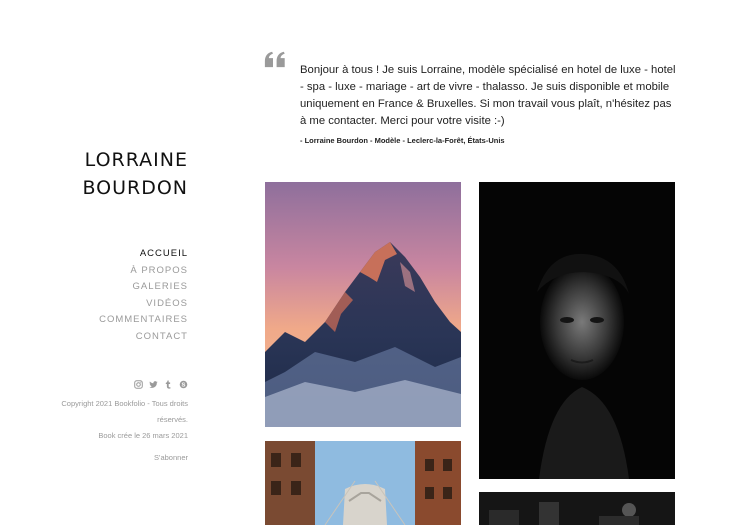 Image resolution: width=750 pixels, height=525 pixels. I want to click on nav-item-commentaires: COMMENTAIRES, so click(124, 320).